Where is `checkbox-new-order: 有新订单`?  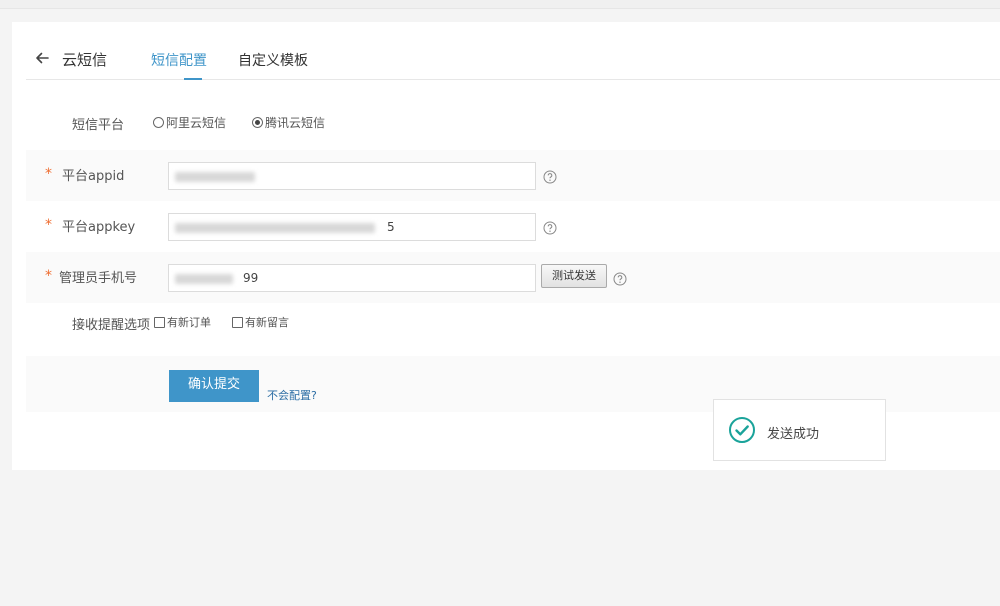
checkbox-new-order: 有新订单 is located at coordinates (182, 322).